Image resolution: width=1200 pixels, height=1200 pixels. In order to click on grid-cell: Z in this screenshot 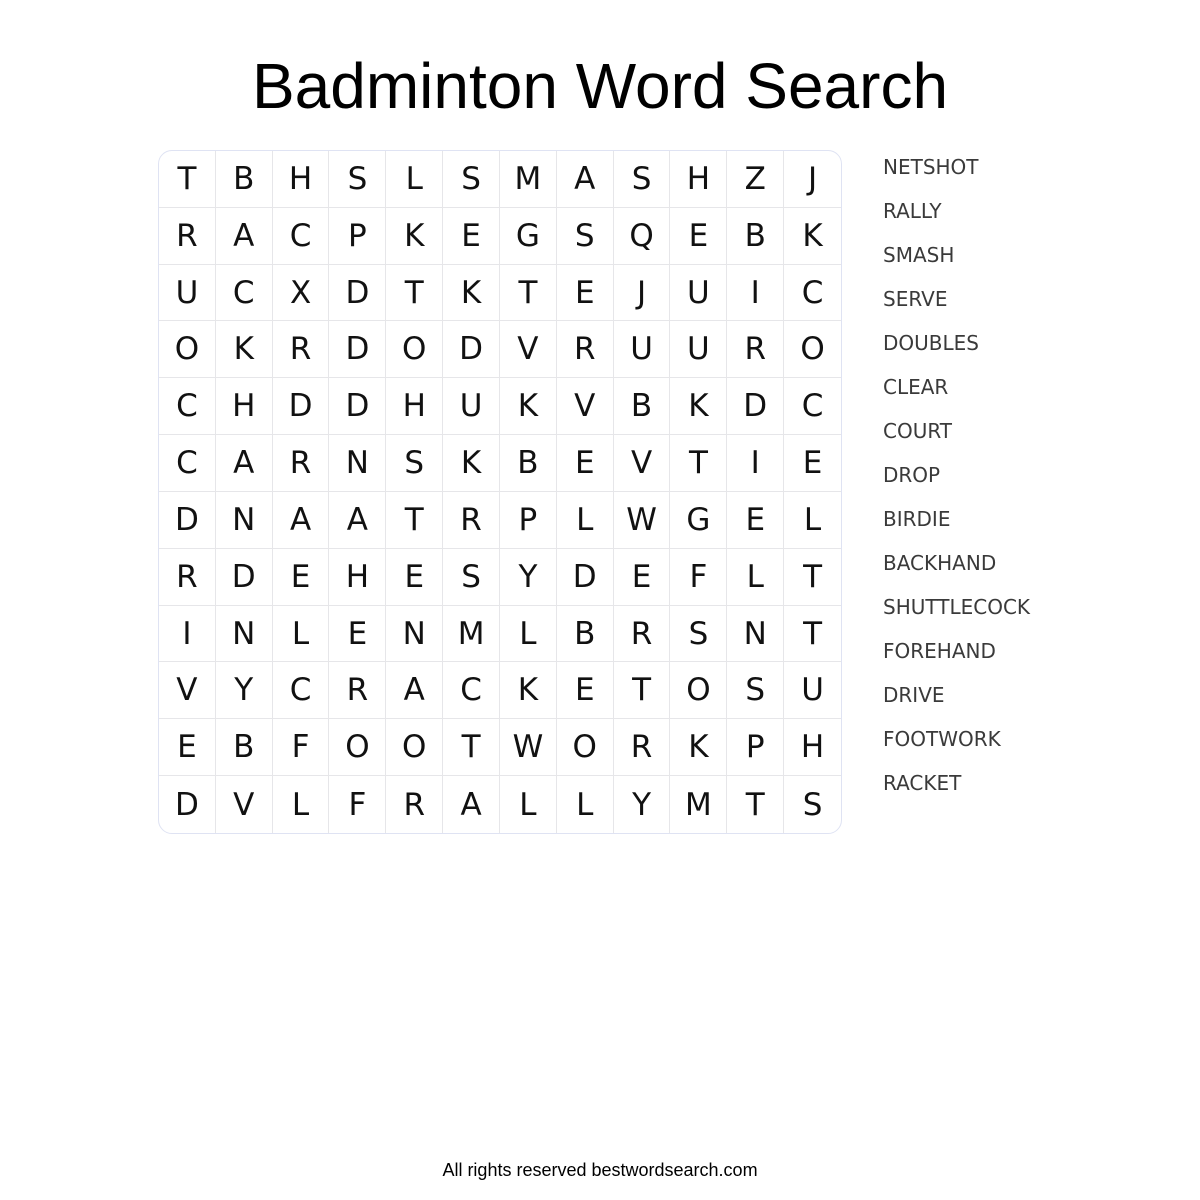, I will do `click(756, 179)`.